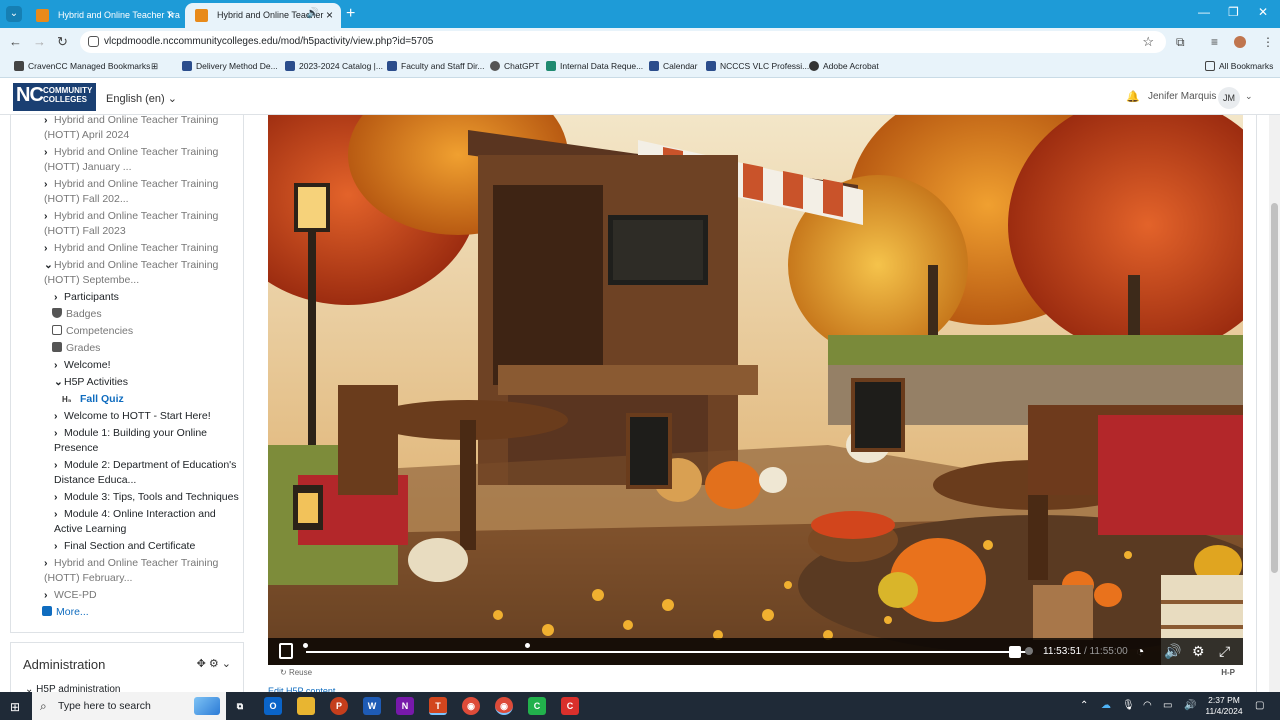 Image resolution: width=1280 pixels, height=720 pixels. What do you see at coordinates (514, 66) in the screenshot?
I see `bookmark: ChatGPT` at bounding box center [514, 66].